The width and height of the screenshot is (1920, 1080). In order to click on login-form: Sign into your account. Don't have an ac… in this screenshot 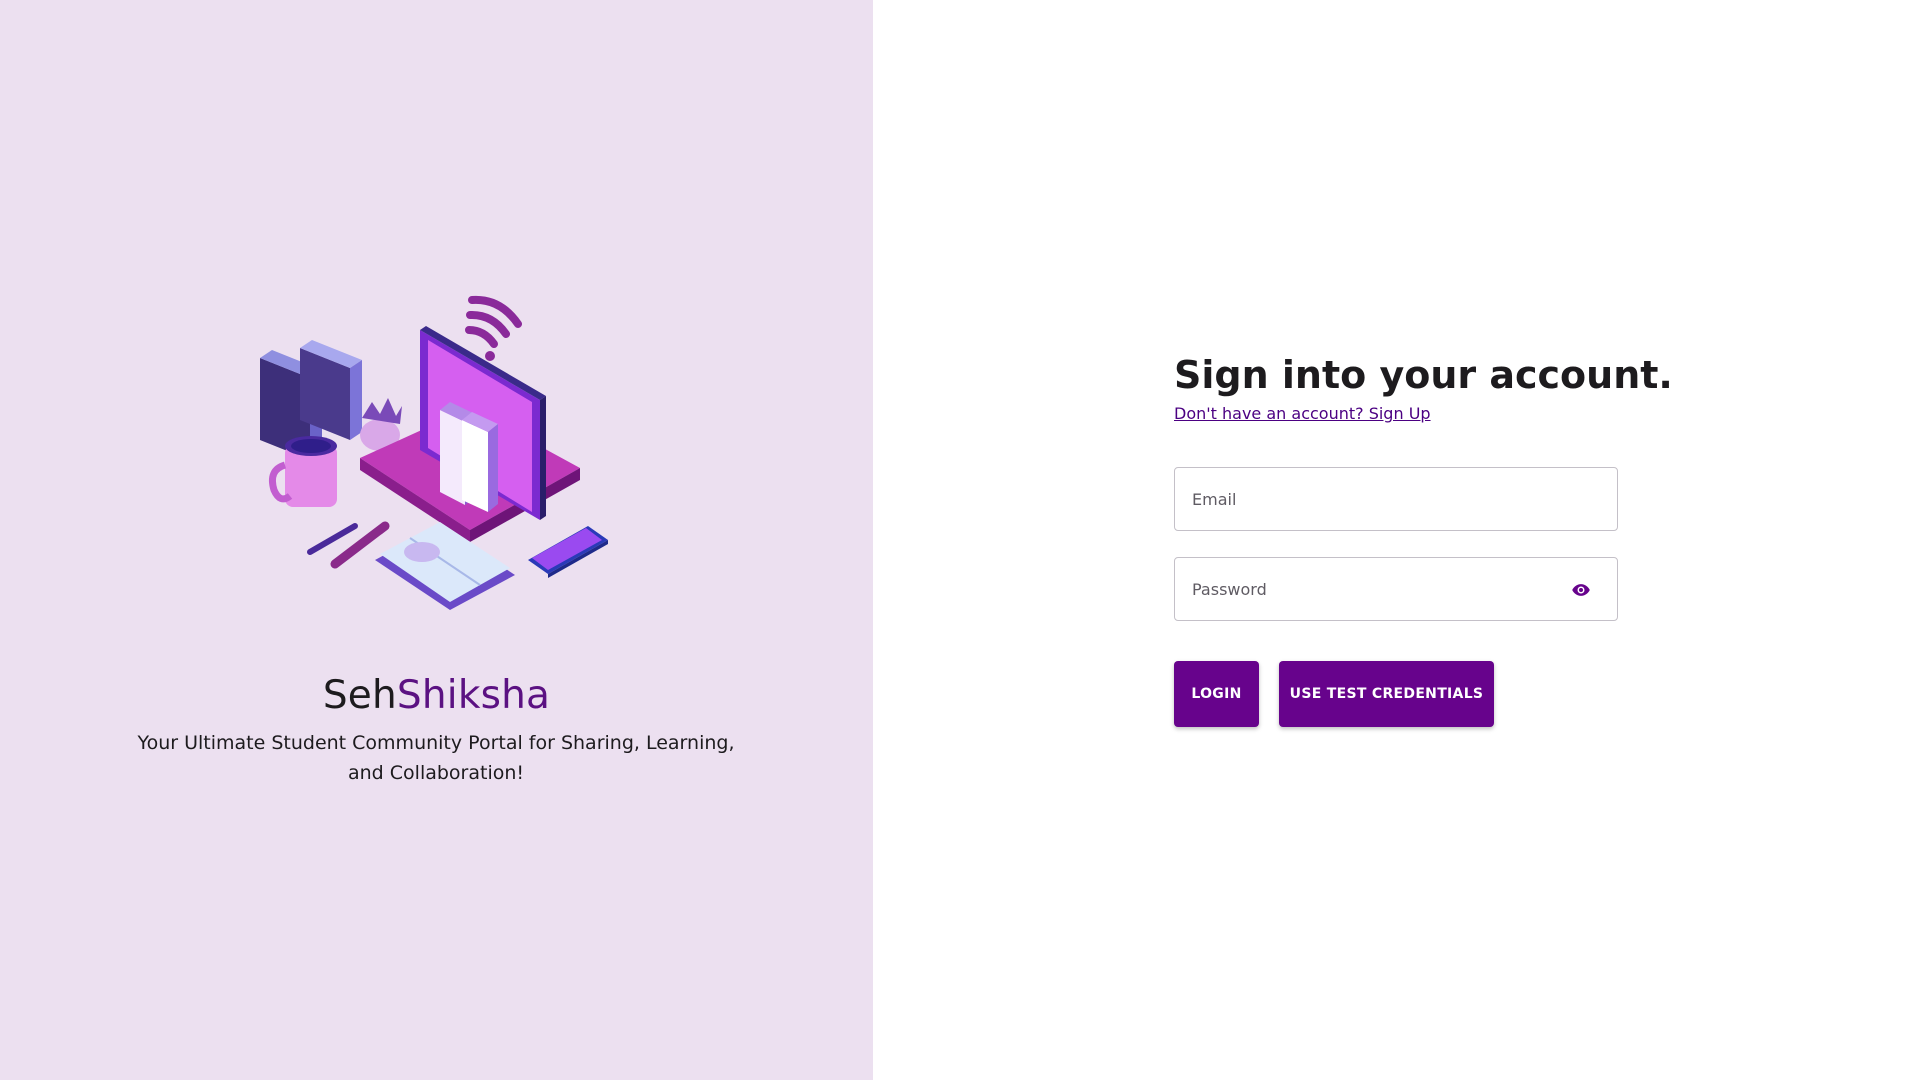, I will do `click(1423, 538)`.